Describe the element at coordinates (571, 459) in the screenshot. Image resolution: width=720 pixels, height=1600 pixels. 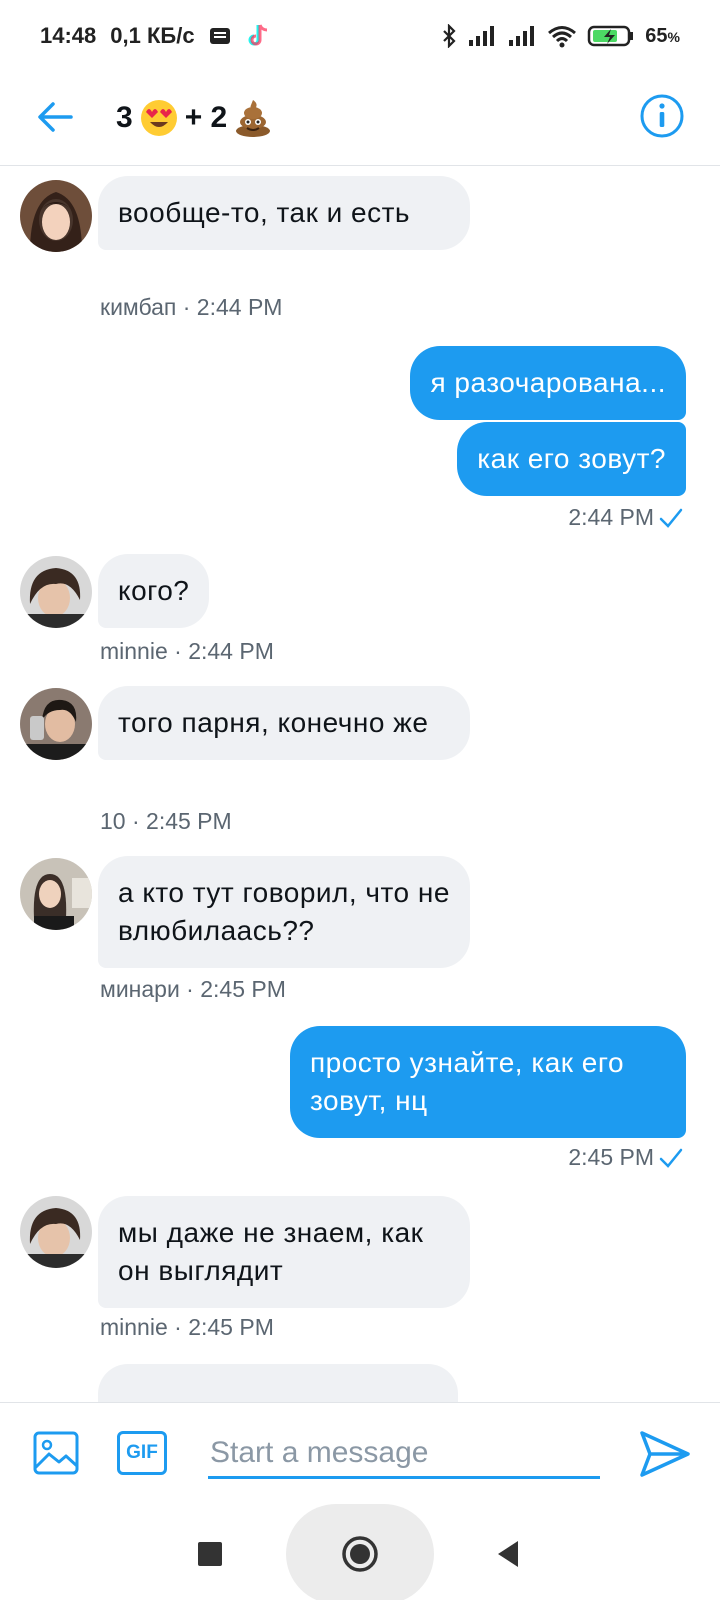
I see `message-bubble-out: как его зовут?` at that location.